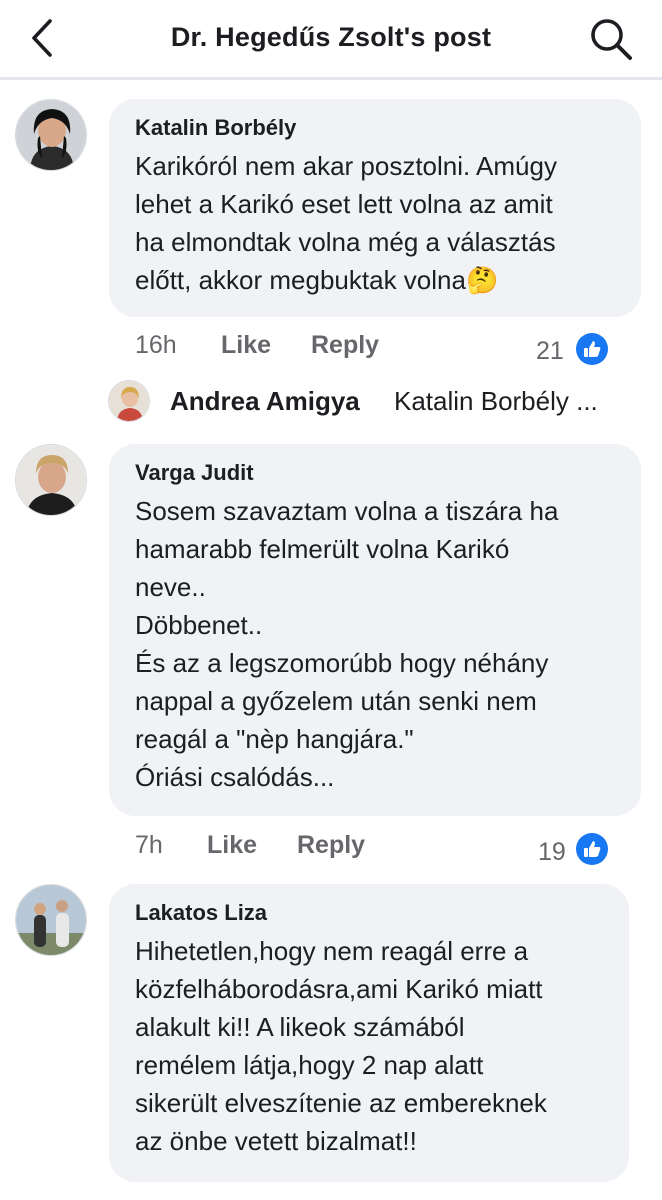 The width and height of the screenshot is (662, 1200). Describe the element at coordinates (375, 473) in the screenshot. I see `comment-author: Varga Judit` at that location.